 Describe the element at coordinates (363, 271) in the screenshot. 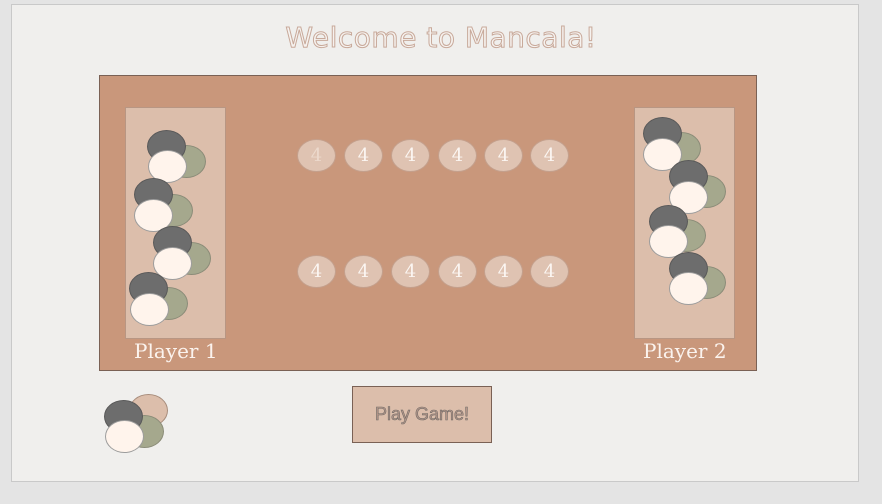

I see `pit-bottom-2: 4` at that location.